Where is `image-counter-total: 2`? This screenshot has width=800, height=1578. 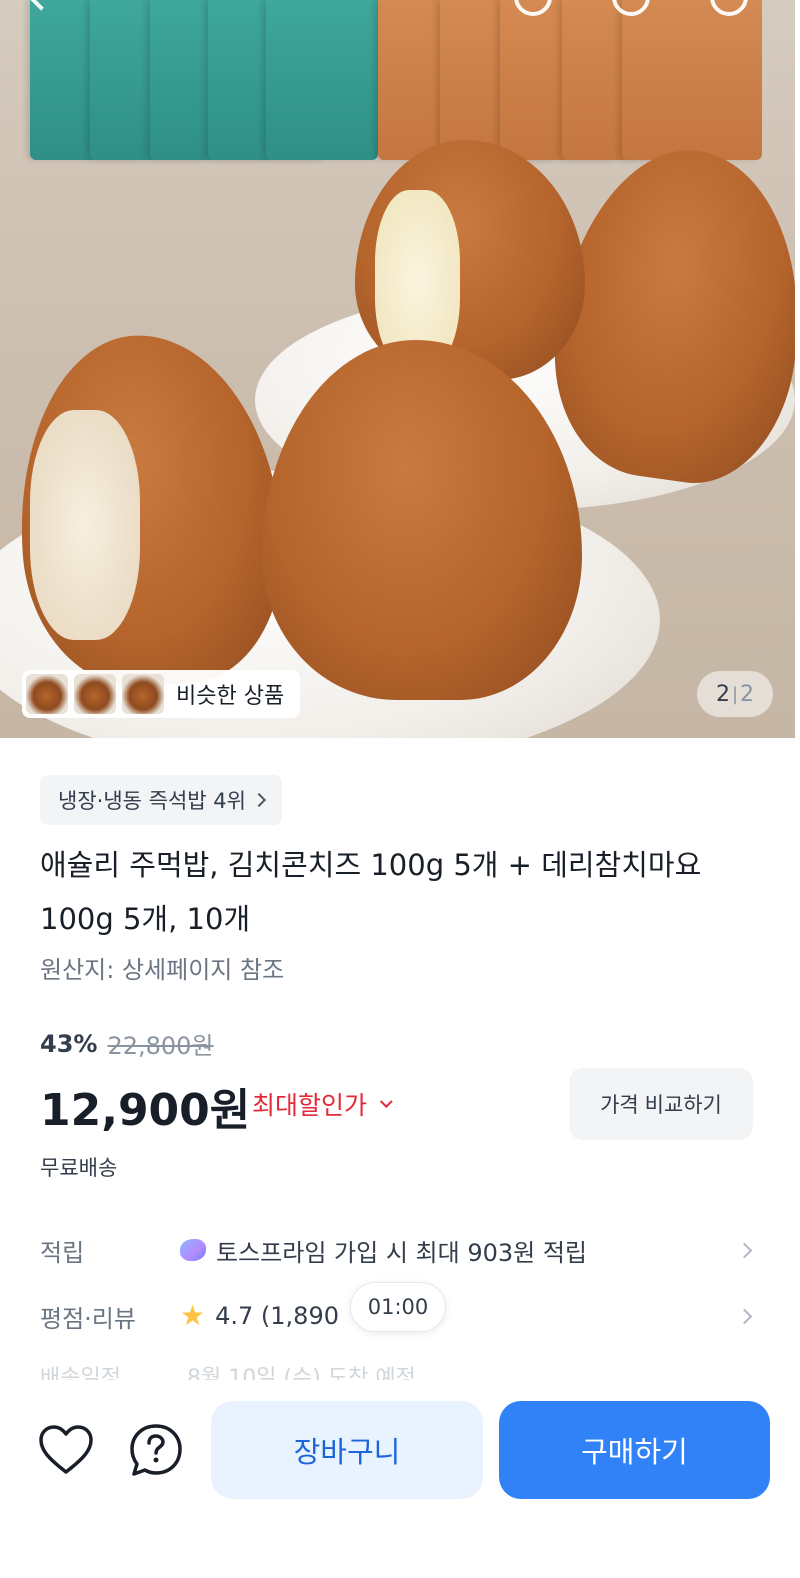 image-counter-total: 2 is located at coordinates (747, 694).